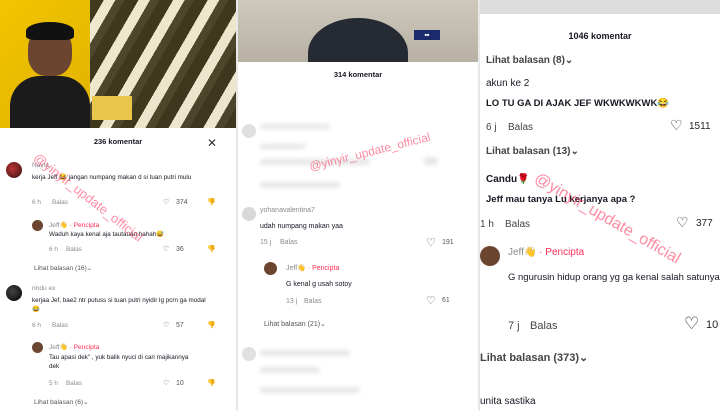 This screenshot has height=411, width=720. What do you see at coordinates (301, 226) in the screenshot?
I see `comment-text: udah numpang makan yaa` at bounding box center [301, 226].